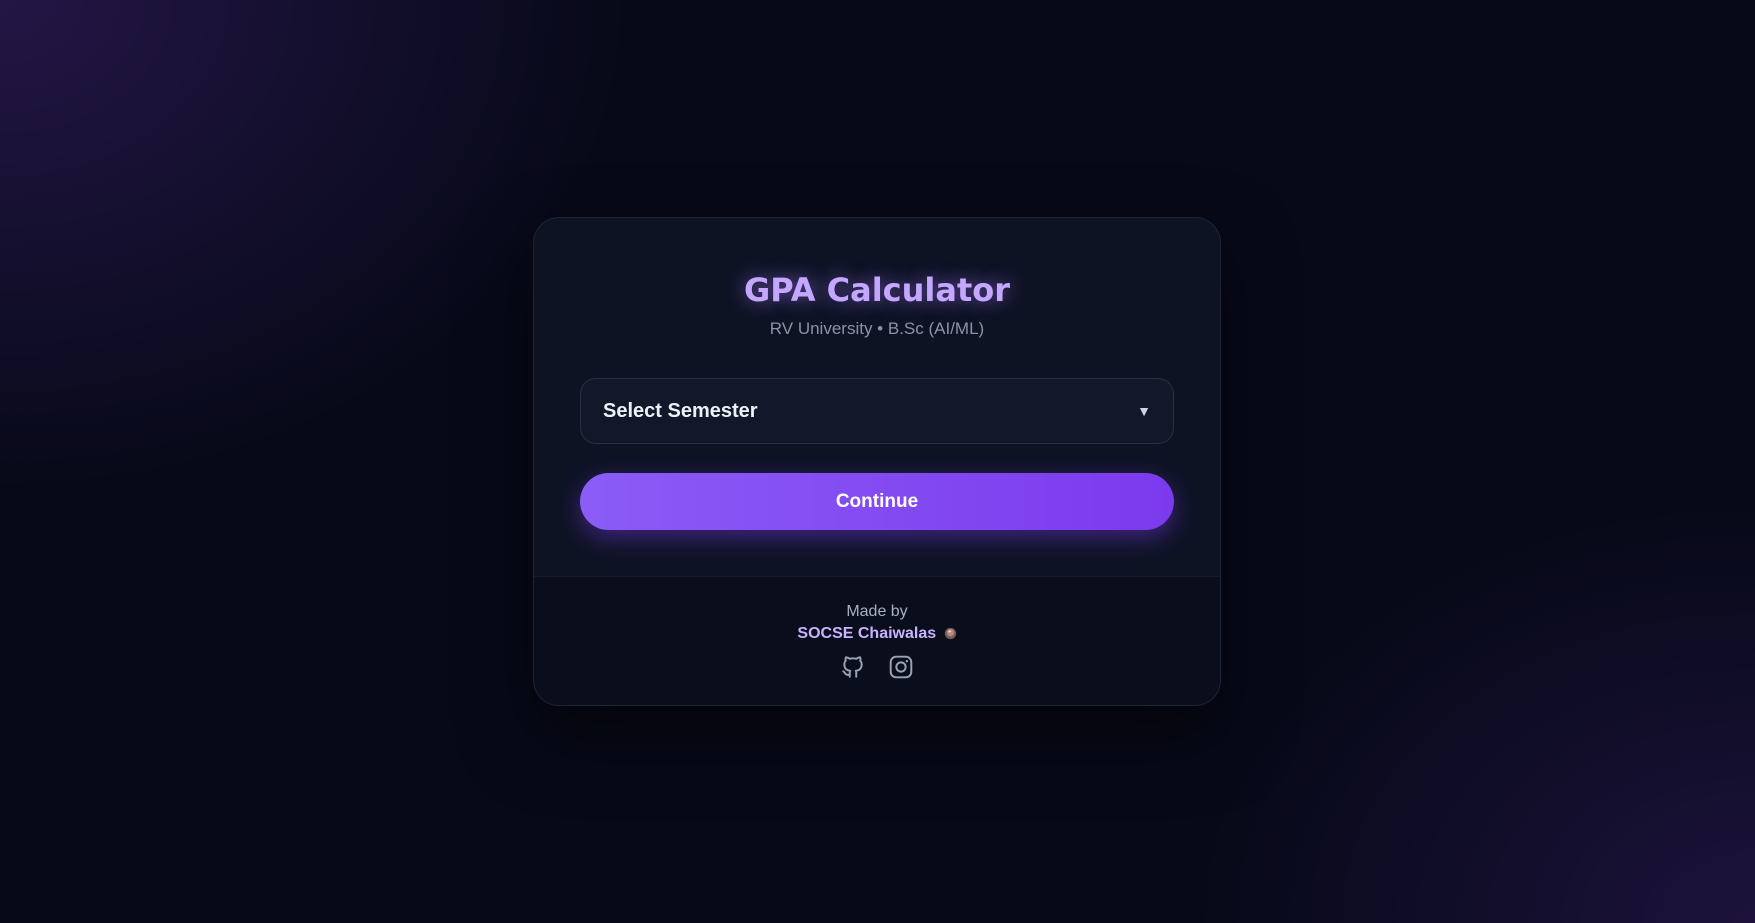 The height and width of the screenshot is (923, 1755). I want to click on page-title: GPA Calculator, so click(877, 290).